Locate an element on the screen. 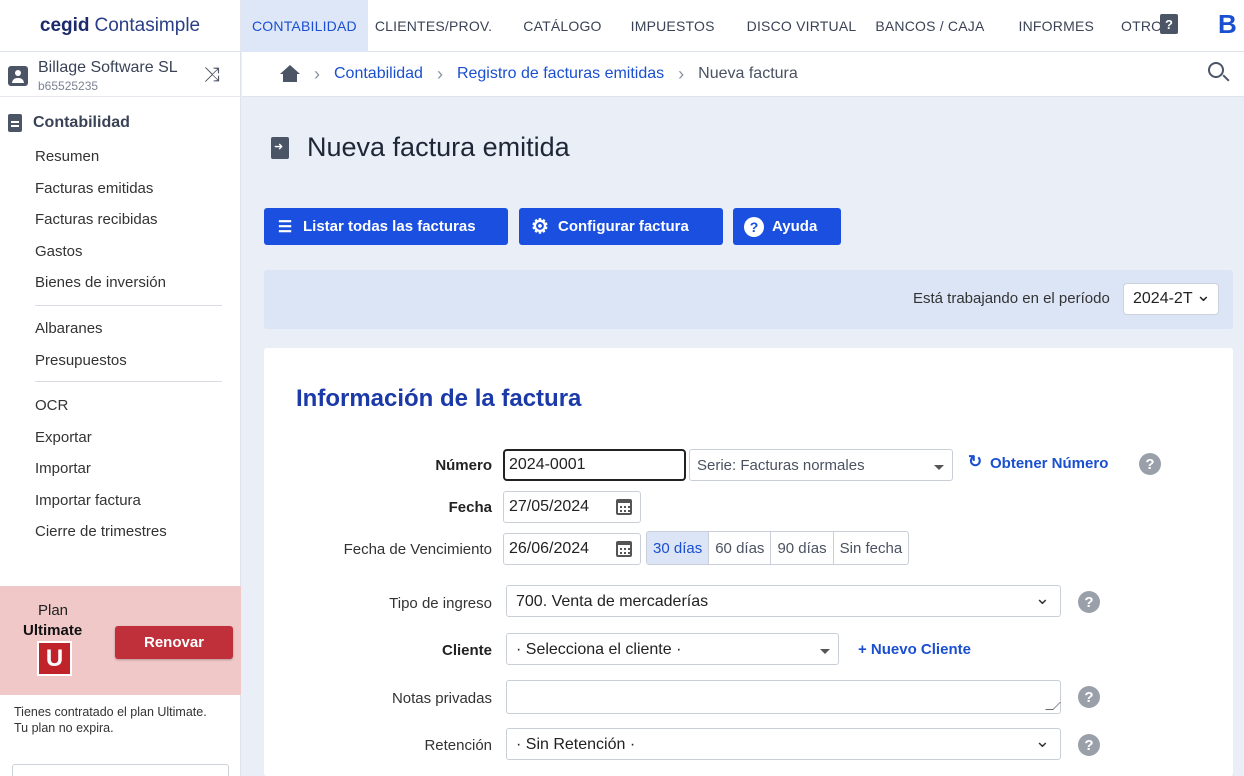 This screenshot has width=1244, height=776. fecha-label: Fecha is located at coordinates (470, 507).